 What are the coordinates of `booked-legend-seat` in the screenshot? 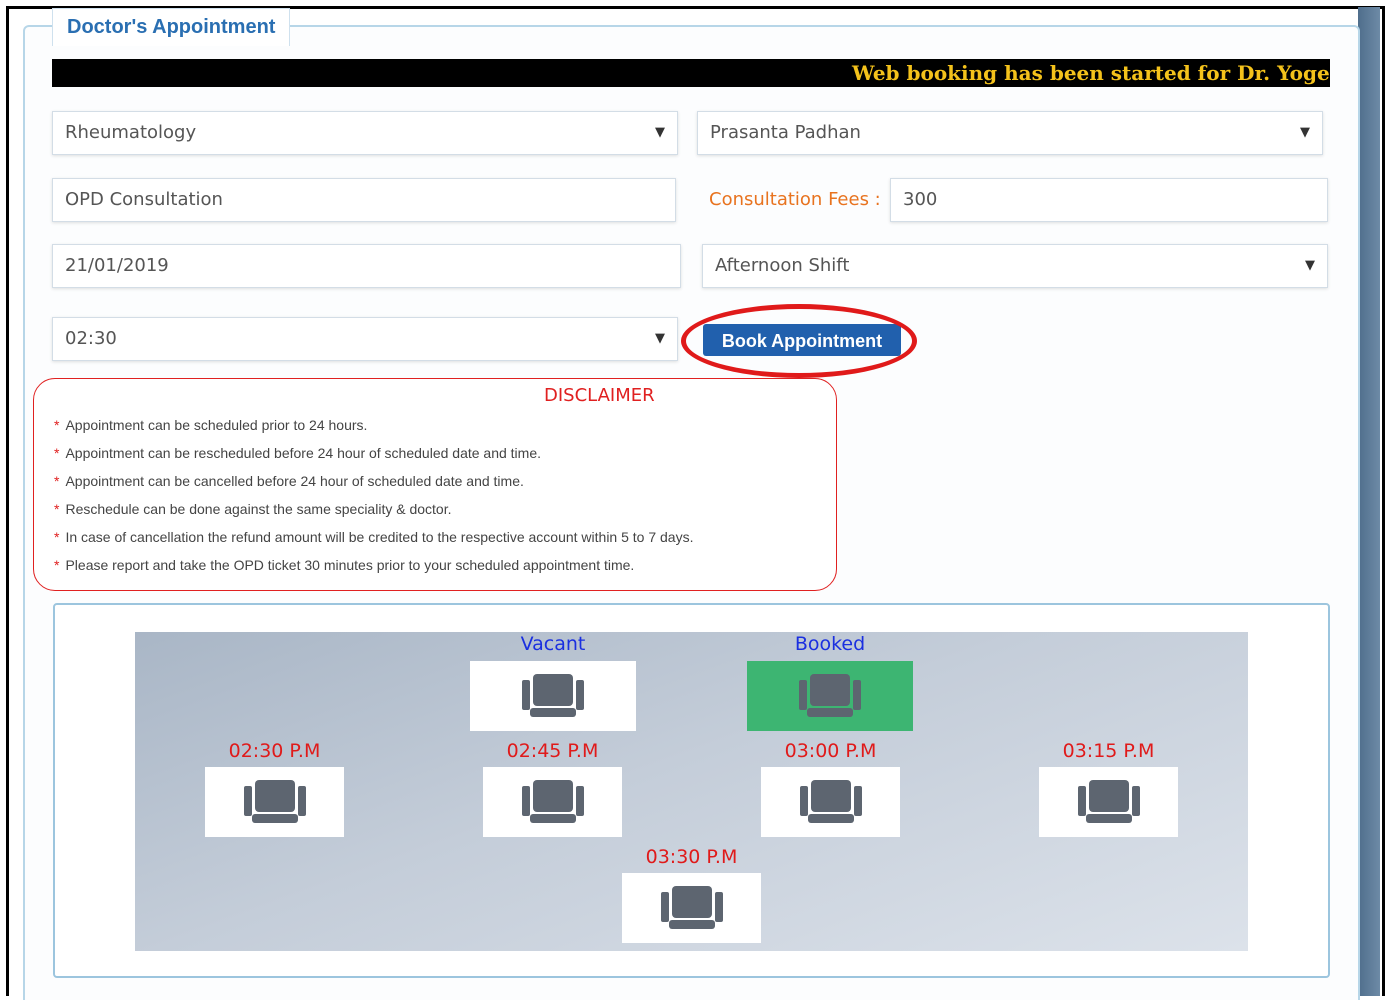 It's located at (830, 696).